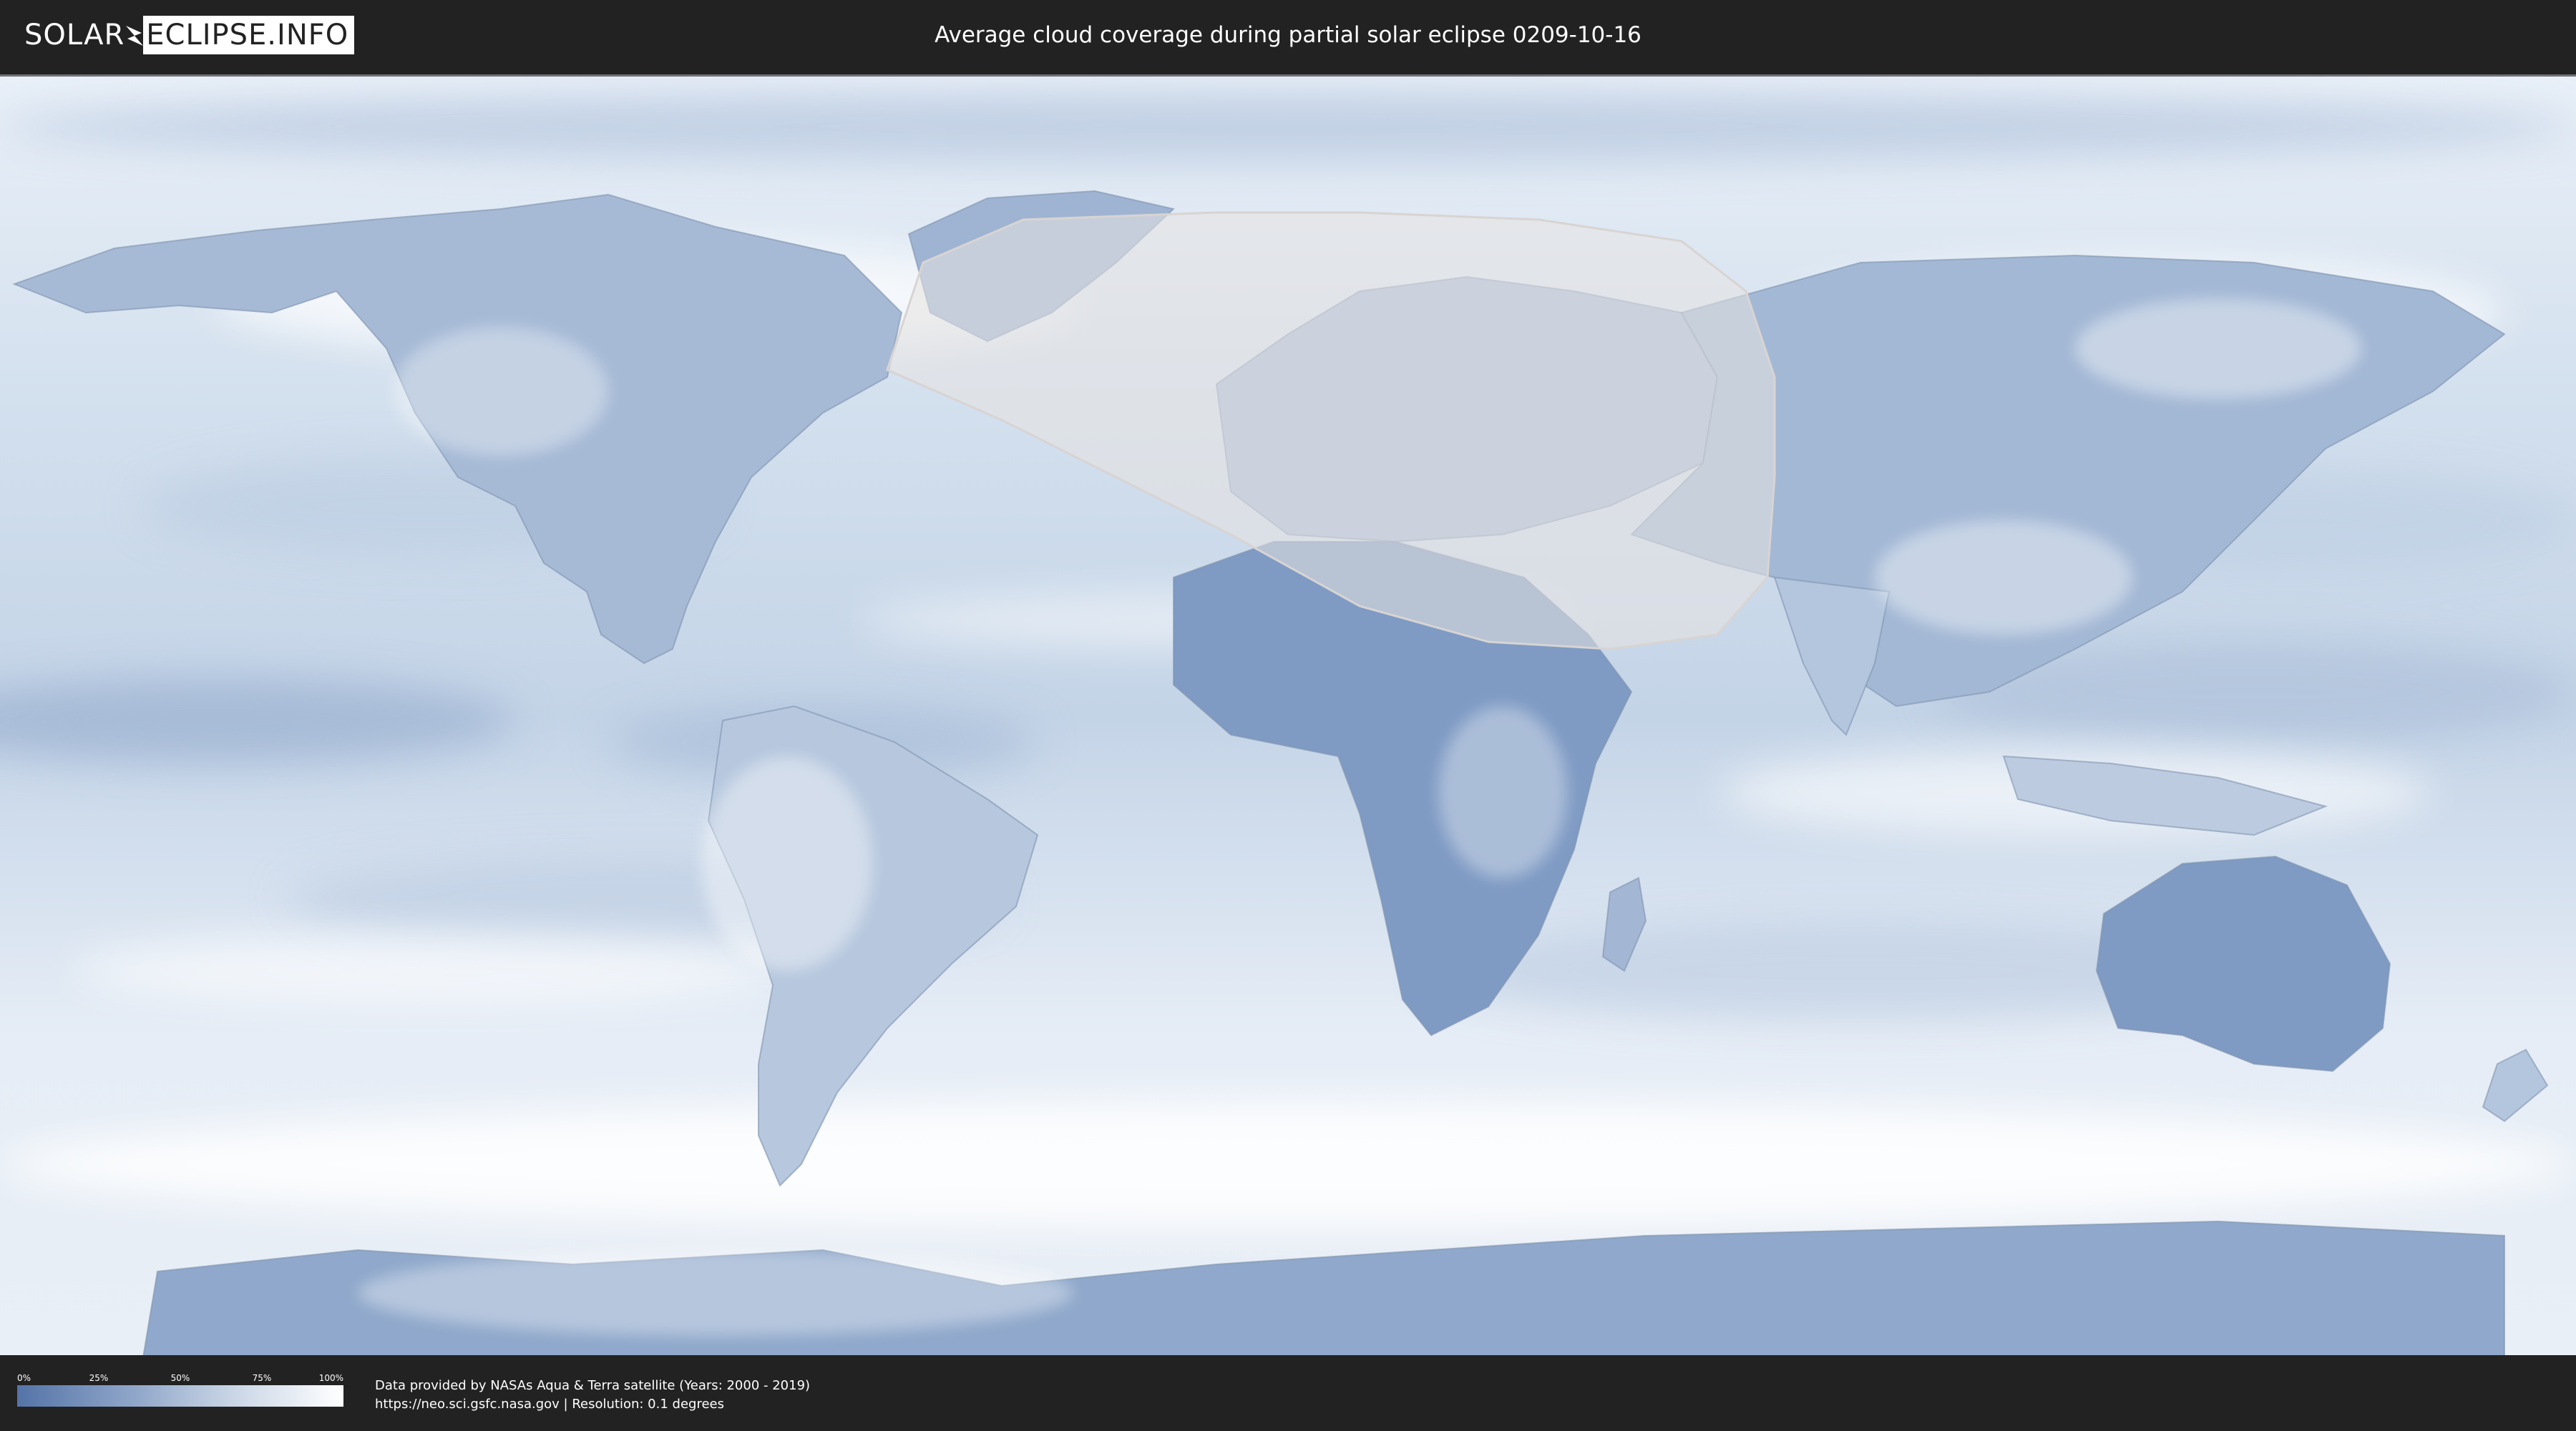  I want to click on legend-tick-labels: 0% 25% 50% 75% 100%, so click(180, 1378).